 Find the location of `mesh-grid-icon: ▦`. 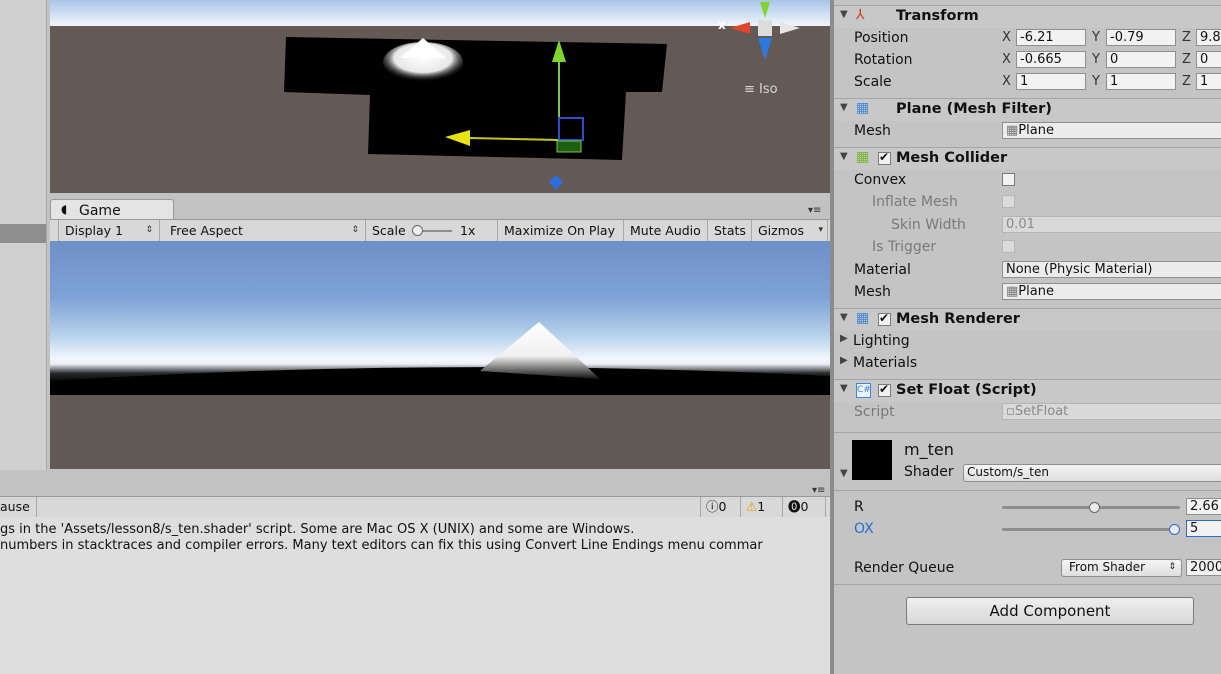

mesh-grid-icon: ▦ is located at coordinates (863, 108).